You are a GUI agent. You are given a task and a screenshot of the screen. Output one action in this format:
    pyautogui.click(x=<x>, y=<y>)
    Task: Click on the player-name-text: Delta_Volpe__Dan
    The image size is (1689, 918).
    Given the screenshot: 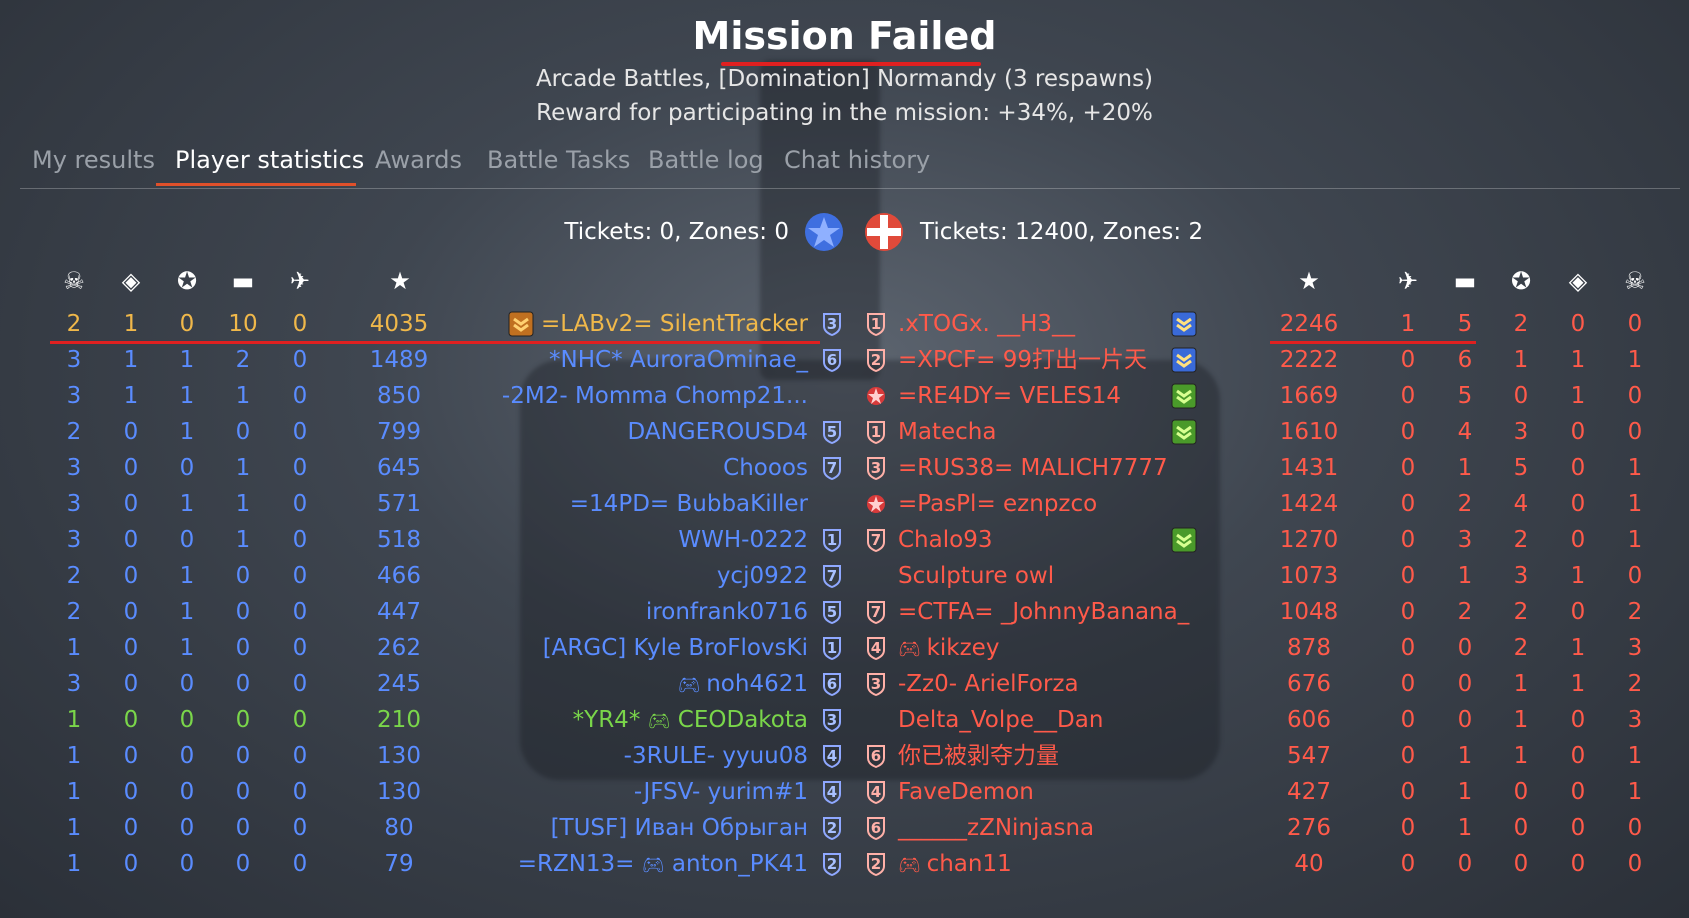 What is the action you would take?
    pyautogui.click(x=1001, y=720)
    